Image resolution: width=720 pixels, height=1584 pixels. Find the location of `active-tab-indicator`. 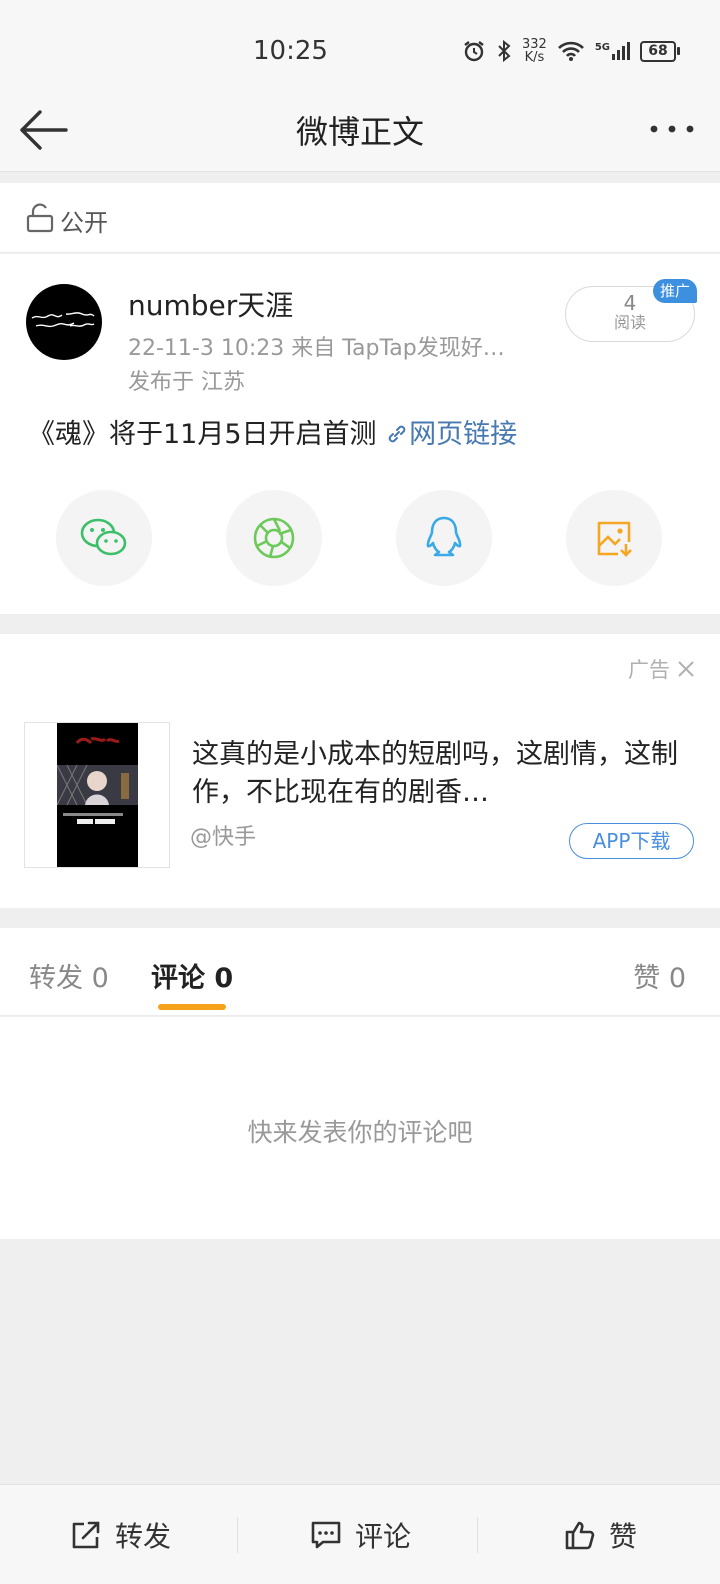

active-tab-indicator is located at coordinates (192, 1007).